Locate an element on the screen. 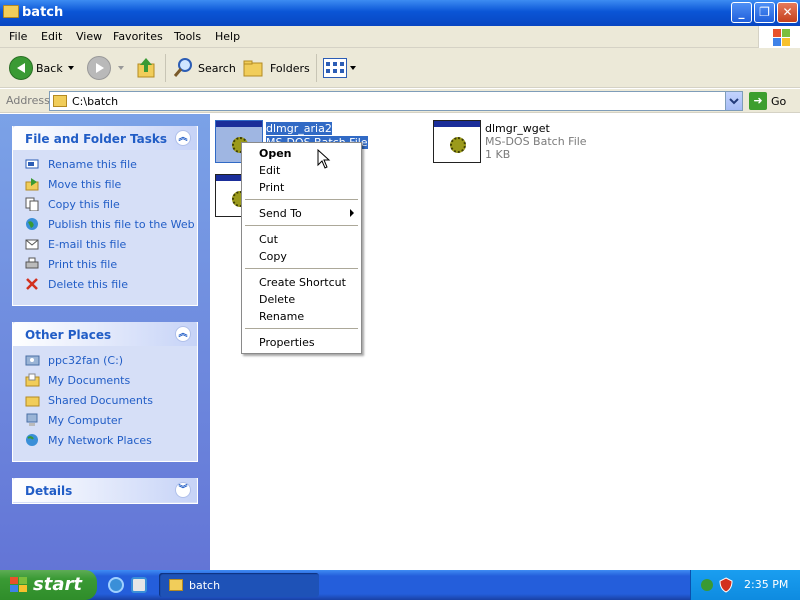 This screenshot has height=600, width=800. folders-button-label: Folders is located at coordinates (290, 68).